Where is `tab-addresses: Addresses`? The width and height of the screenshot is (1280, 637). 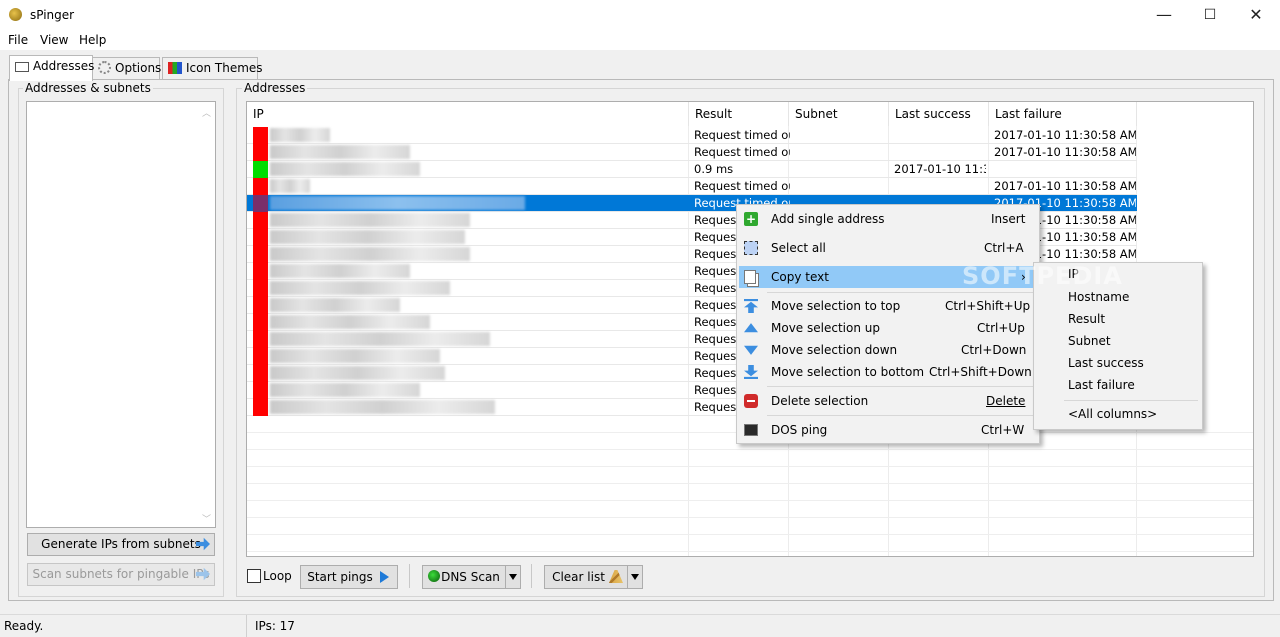
tab-addresses: Addresses is located at coordinates (51, 68).